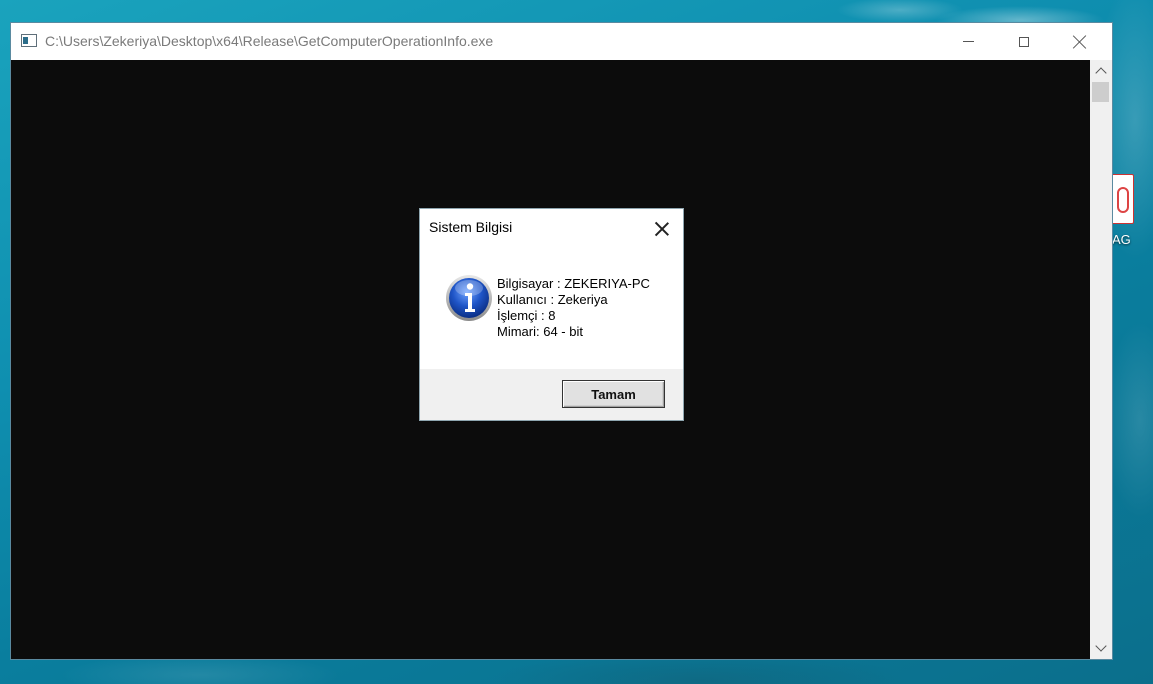  I want to click on message-line-computer: Bilgisayar : ZEKERIYA-PC, so click(573, 283).